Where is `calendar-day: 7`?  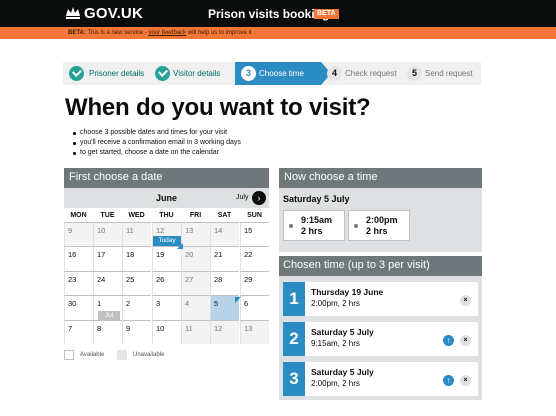 calendar-day: 7 is located at coordinates (78, 331).